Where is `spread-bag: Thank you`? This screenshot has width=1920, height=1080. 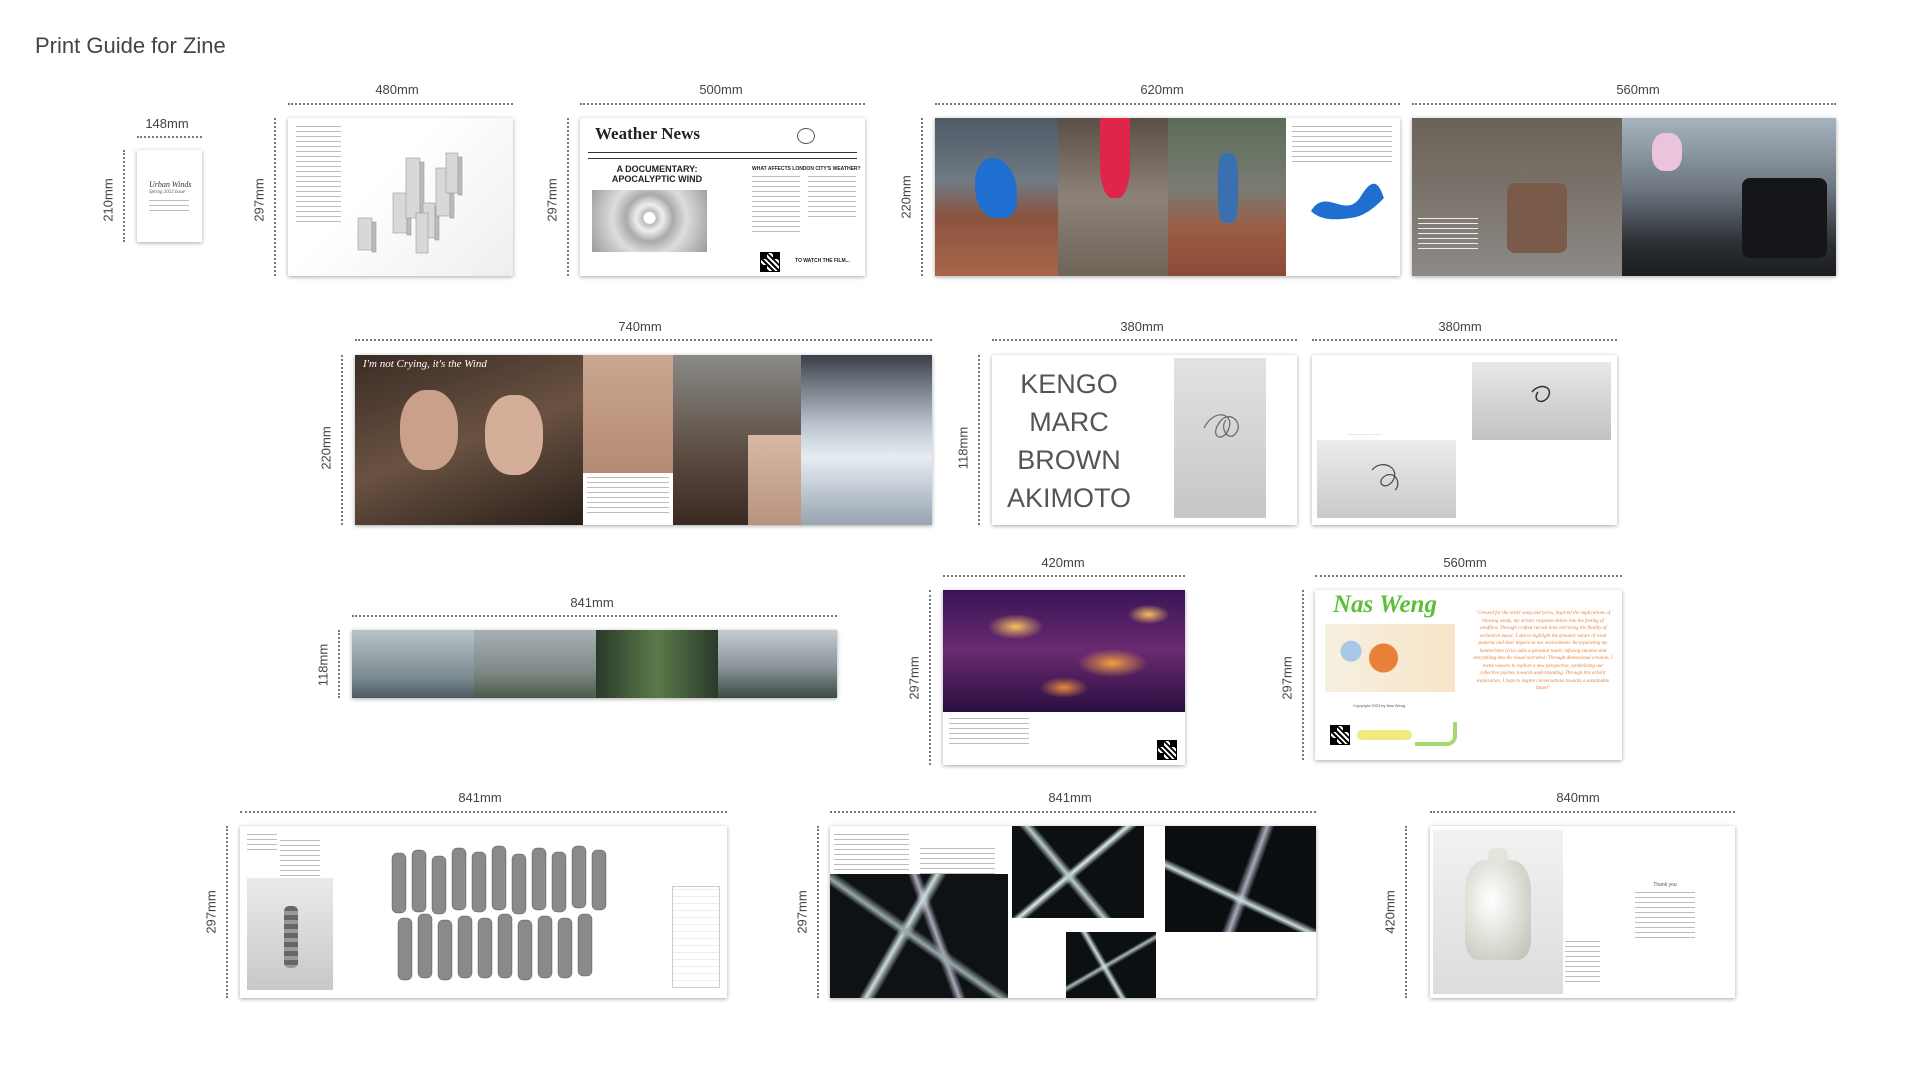 spread-bag: Thank you is located at coordinates (1582, 912).